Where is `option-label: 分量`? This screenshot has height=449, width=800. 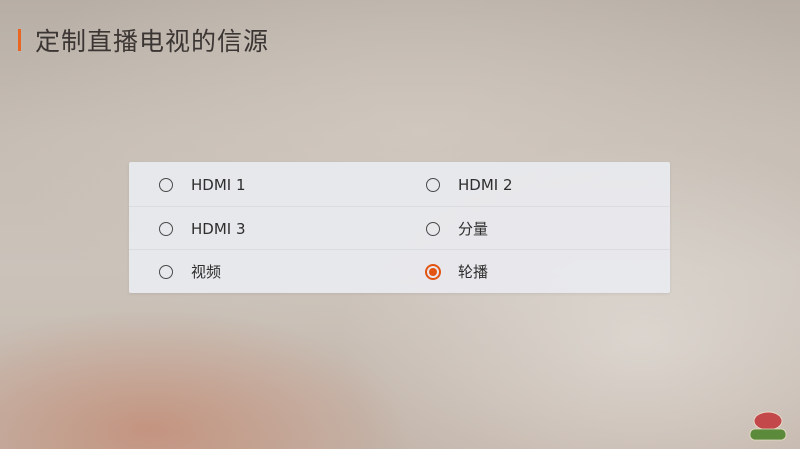
option-label: 分量 is located at coordinates (473, 229).